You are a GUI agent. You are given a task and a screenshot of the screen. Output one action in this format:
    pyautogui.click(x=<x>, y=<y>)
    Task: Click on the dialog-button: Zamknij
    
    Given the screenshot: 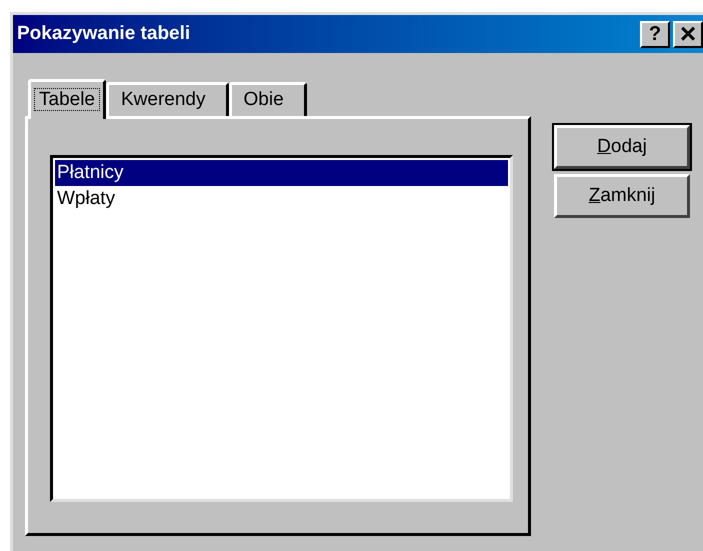 What is the action you would take?
    pyautogui.click(x=622, y=196)
    